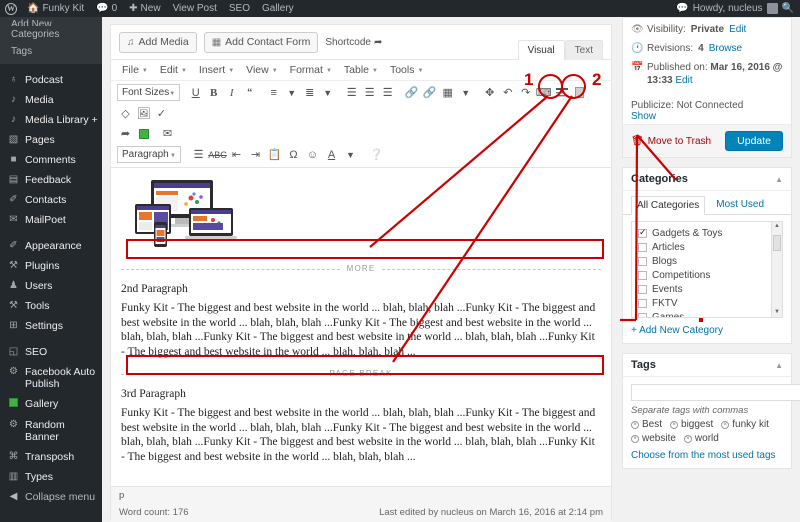 This screenshot has width=800, height=522. I want to click on table-chevron-icon: ▼, so click(465, 92).